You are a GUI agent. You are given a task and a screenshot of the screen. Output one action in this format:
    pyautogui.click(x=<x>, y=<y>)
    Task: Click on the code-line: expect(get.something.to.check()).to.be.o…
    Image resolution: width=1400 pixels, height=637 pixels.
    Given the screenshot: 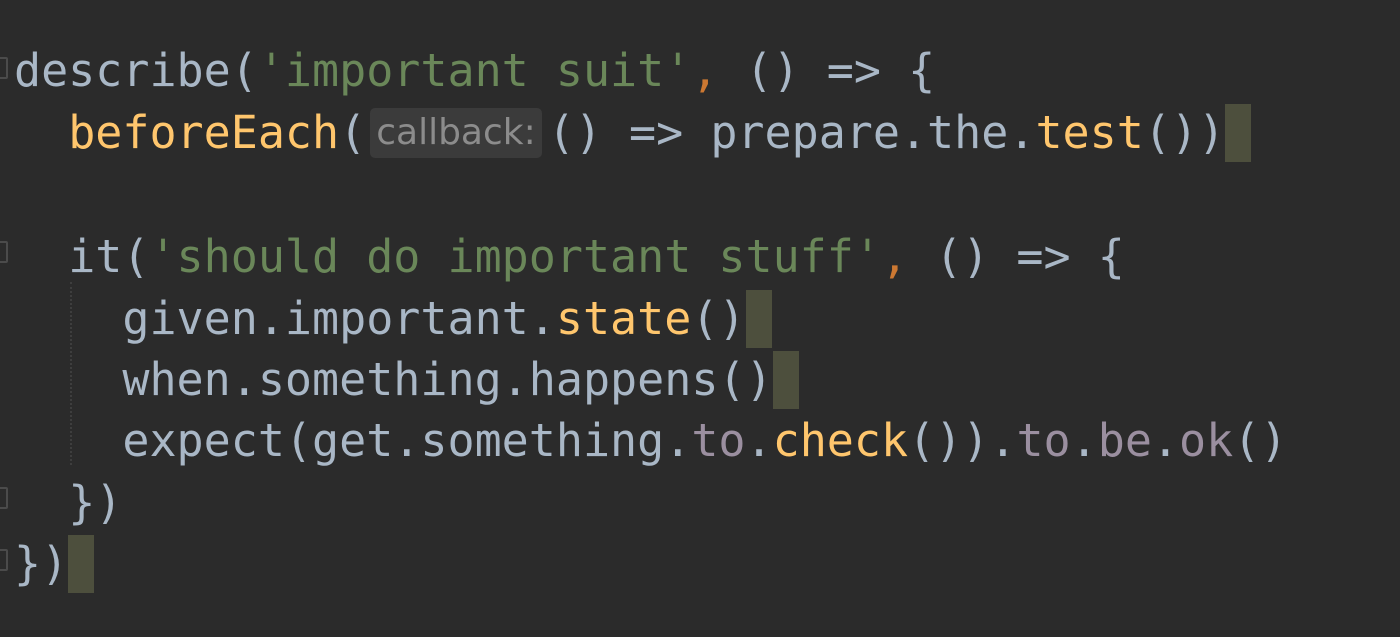 What is the action you would take?
    pyautogui.click(x=650, y=441)
    